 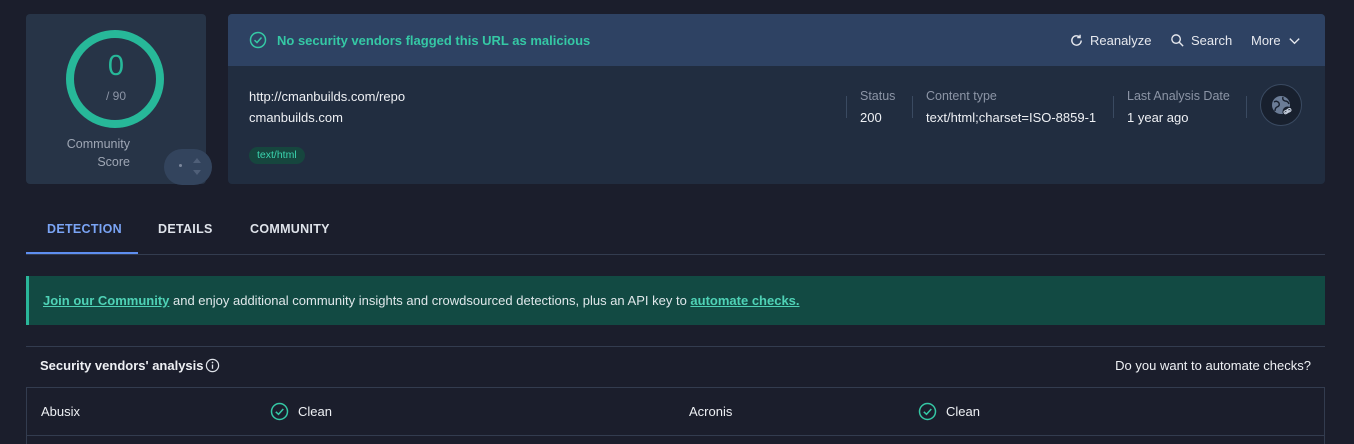 What do you see at coordinates (675, 415) in the screenshot?
I see `vendors-table: Abusix Clean Acronis Clean` at bounding box center [675, 415].